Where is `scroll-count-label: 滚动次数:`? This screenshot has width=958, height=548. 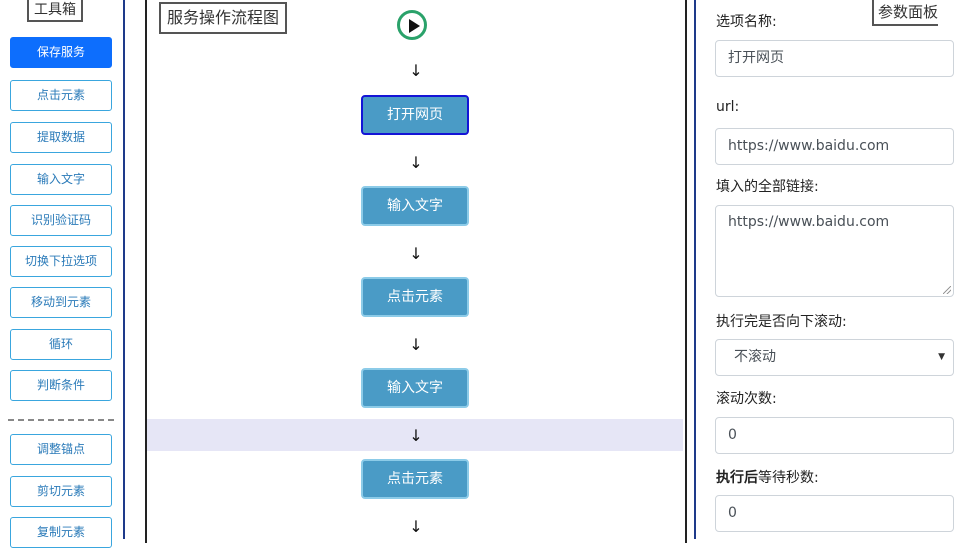
scroll-count-label: 滚动次数: is located at coordinates (746, 399).